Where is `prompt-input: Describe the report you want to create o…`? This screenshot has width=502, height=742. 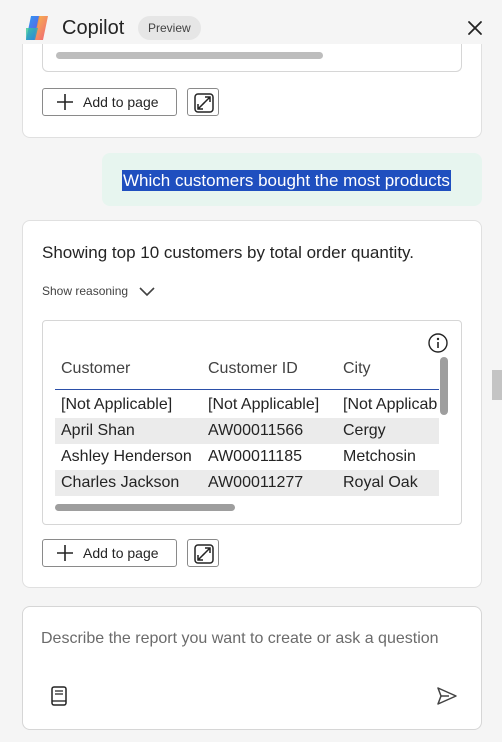
prompt-input: Describe the report you want to create o… is located at coordinates (241, 638).